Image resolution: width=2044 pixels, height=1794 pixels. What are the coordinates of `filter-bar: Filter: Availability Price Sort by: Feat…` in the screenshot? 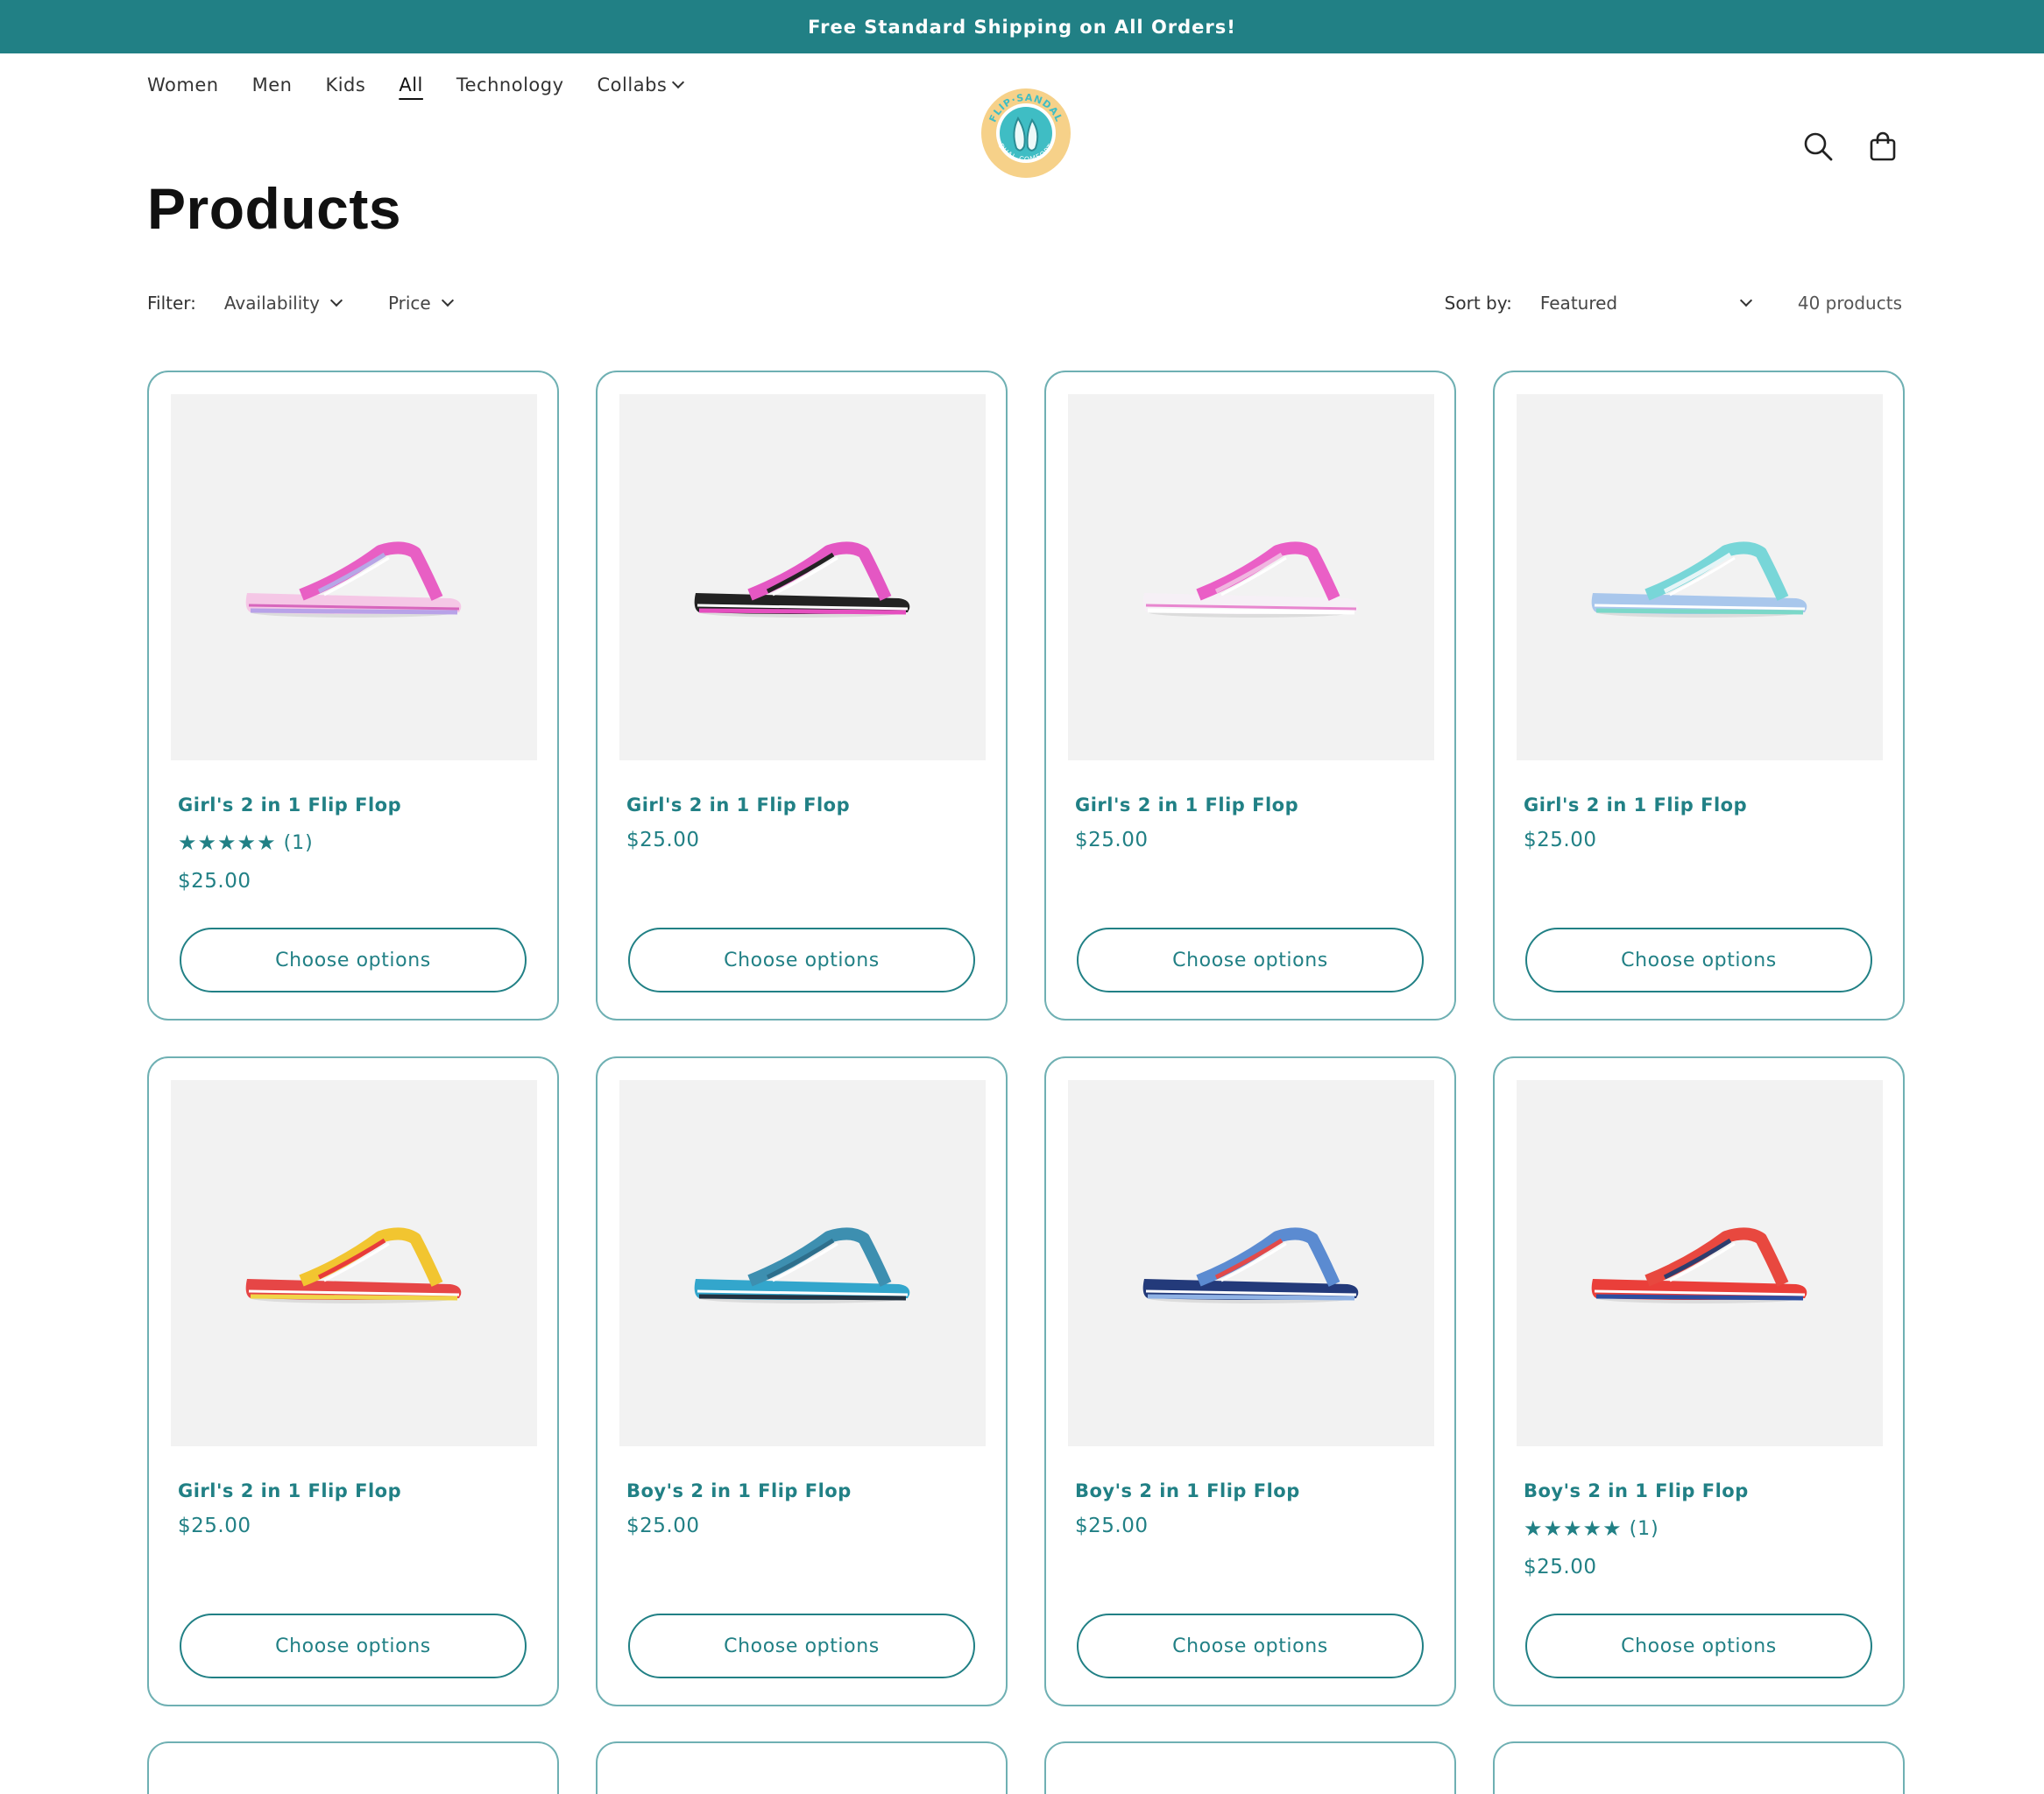 It's located at (1025, 303).